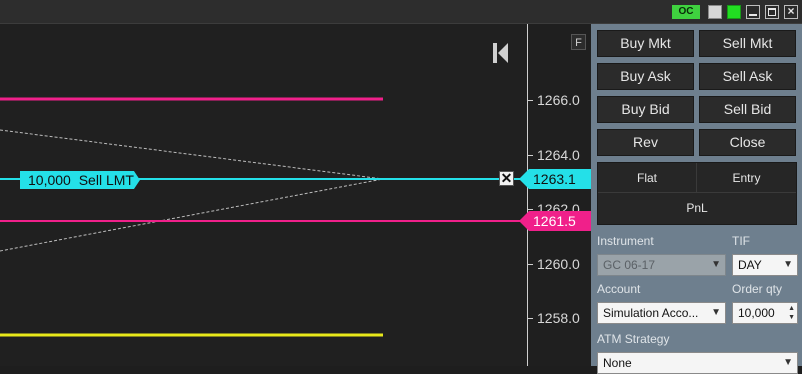  I want to click on tif-label: TIF, so click(741, 241).